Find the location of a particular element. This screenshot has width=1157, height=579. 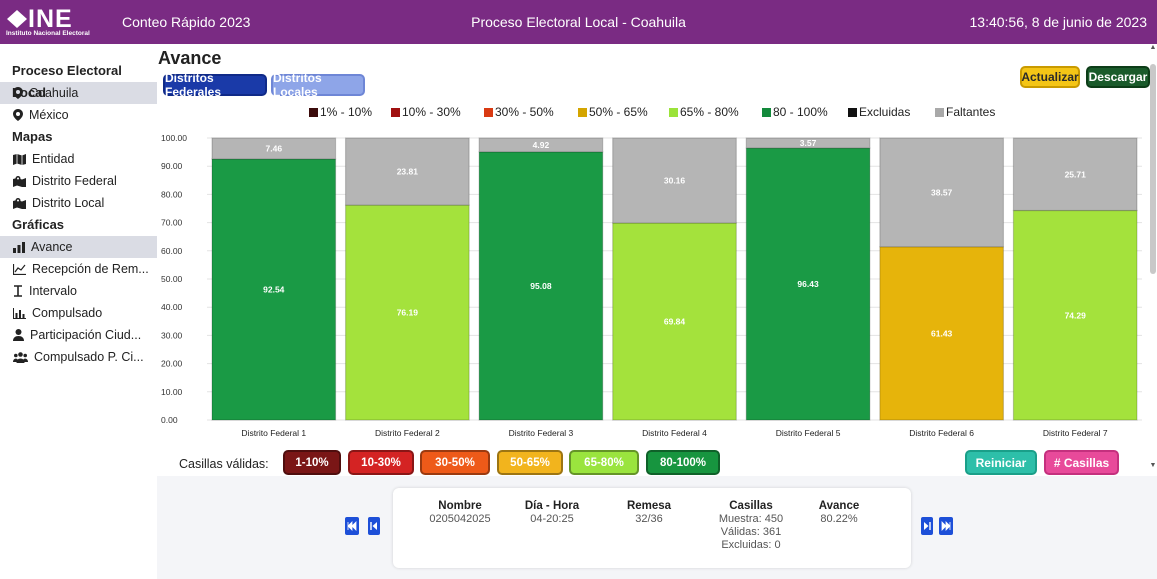

x-tick-label: Distrito Federal 5 is located at coordinates (808, 433).